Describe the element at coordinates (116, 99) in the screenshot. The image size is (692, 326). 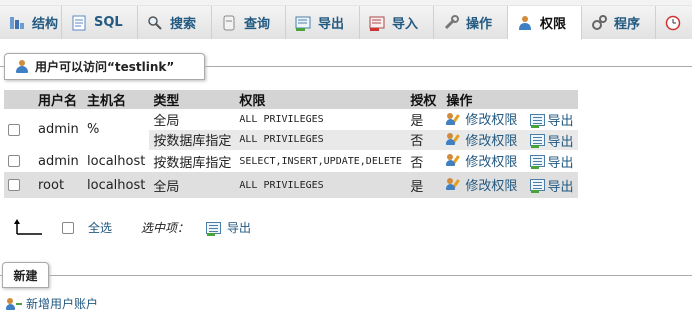
I see `header-hostname: 主机名` at that location.